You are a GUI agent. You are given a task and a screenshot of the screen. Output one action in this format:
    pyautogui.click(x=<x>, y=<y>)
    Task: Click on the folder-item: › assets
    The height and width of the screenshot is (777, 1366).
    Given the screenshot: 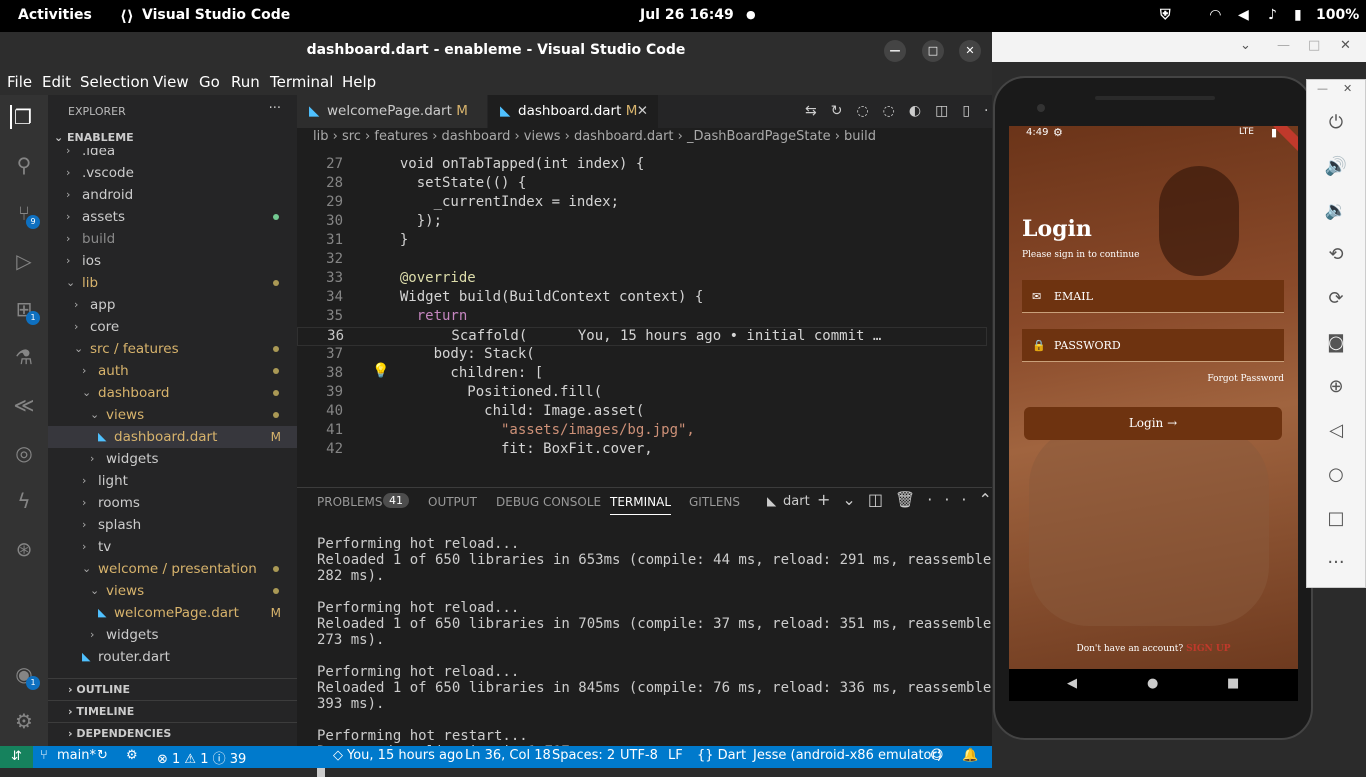 What is the action you would take?
    pyautogui.click(x=172, y=217)
    